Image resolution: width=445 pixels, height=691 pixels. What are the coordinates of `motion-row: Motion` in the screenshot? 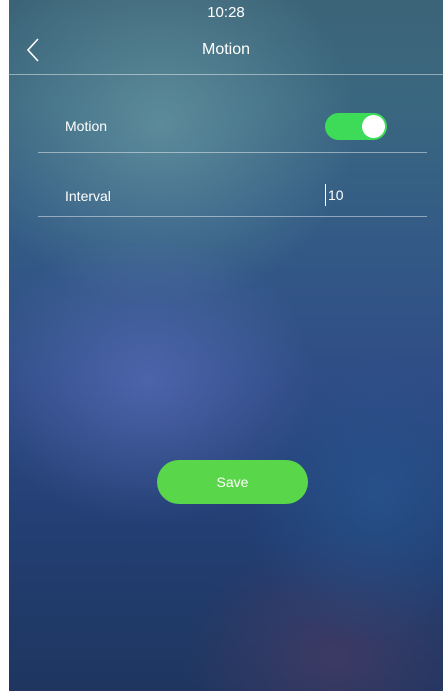 It's located at (232, 126).